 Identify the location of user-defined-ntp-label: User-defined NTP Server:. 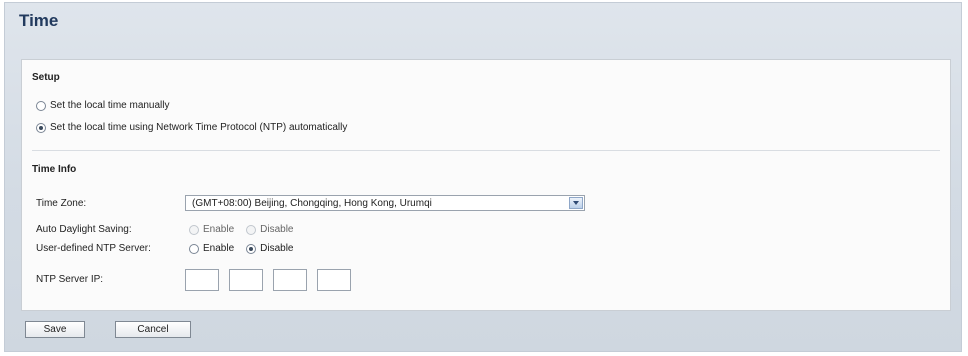
(93, 248).